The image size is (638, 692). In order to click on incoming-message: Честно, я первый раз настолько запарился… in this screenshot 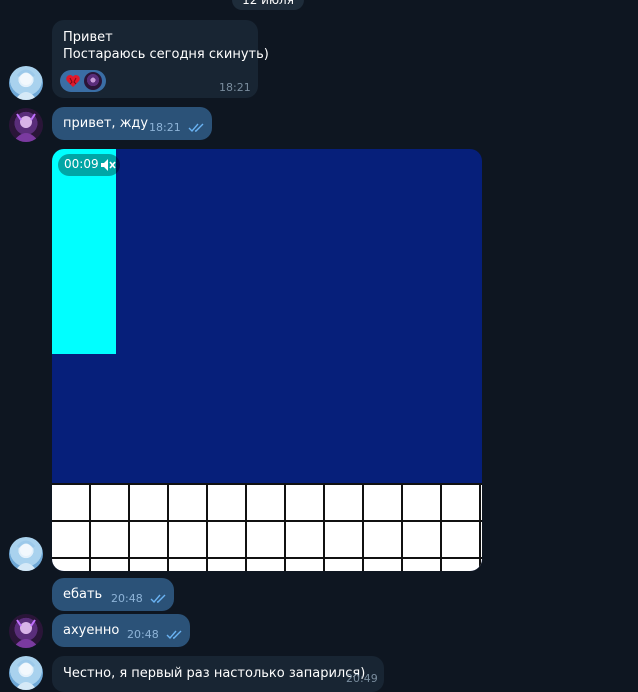, I will do `click(218, 674)`.